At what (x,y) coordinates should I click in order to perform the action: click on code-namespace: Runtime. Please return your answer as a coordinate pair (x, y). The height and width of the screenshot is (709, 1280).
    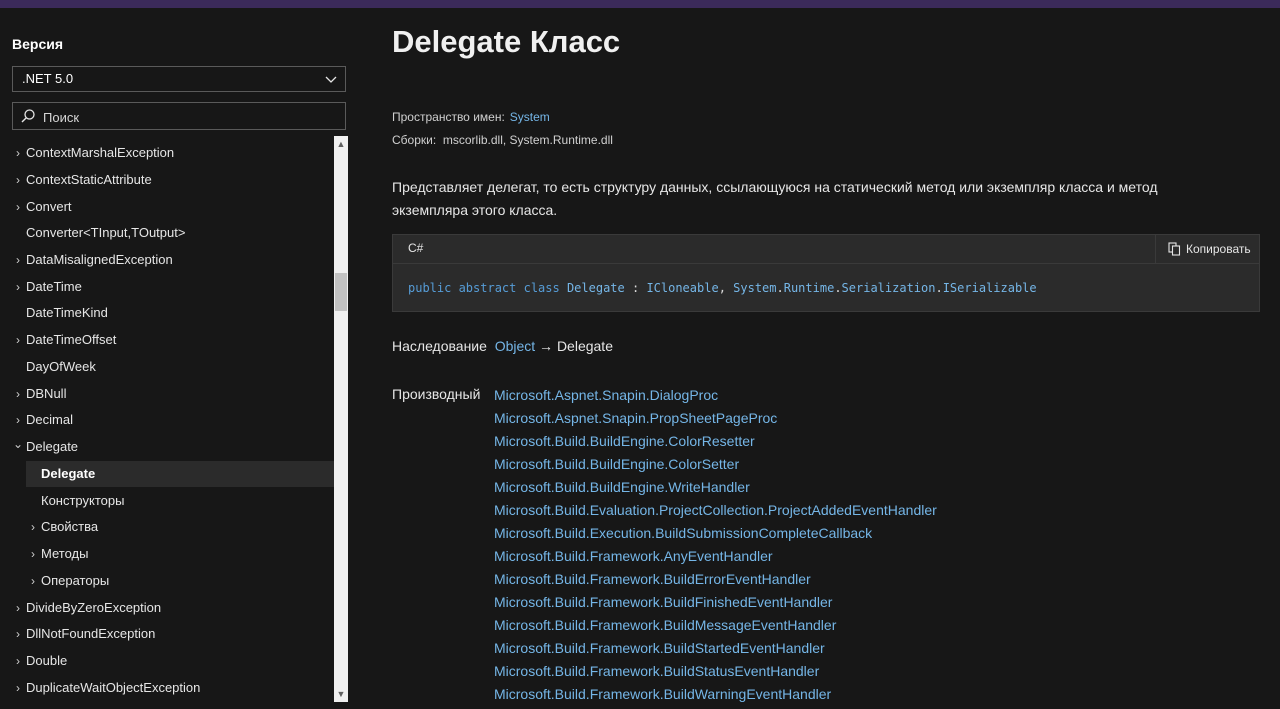
    Looking at the image, I should click on (809, 288).